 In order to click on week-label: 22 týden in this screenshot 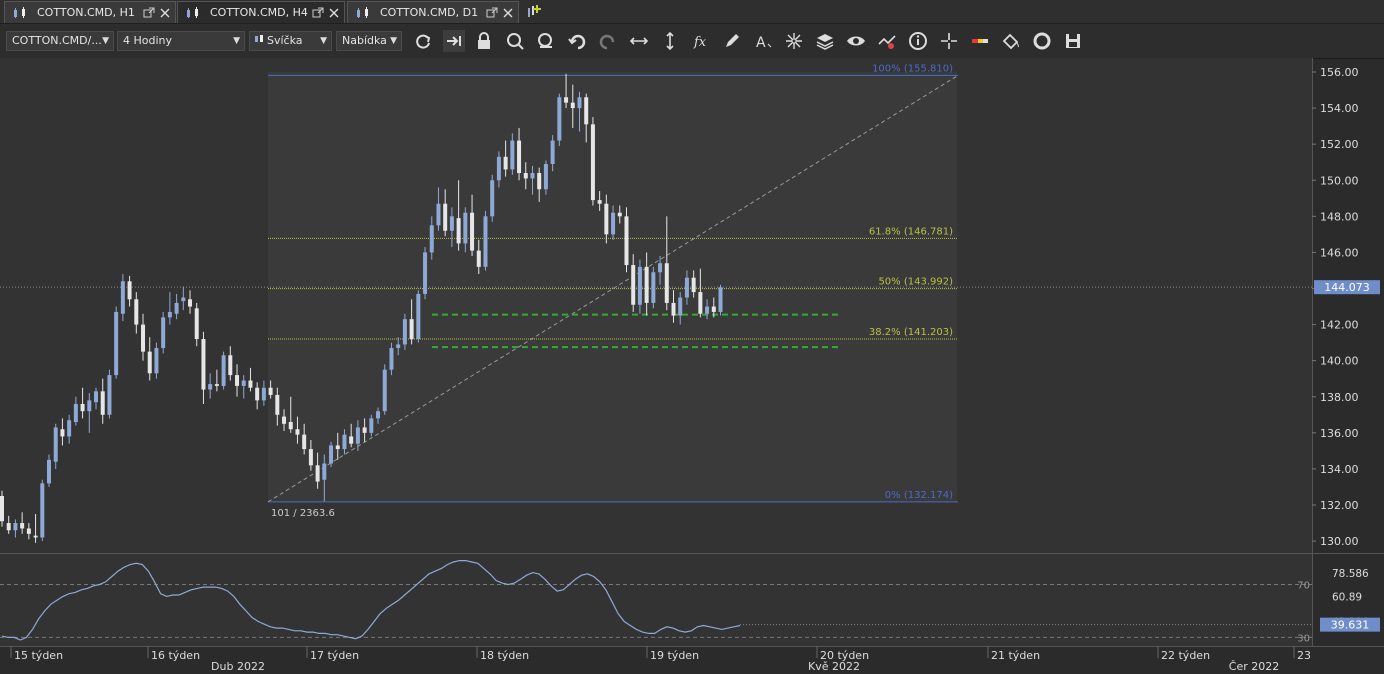, I will do `click(1185, 655)`.